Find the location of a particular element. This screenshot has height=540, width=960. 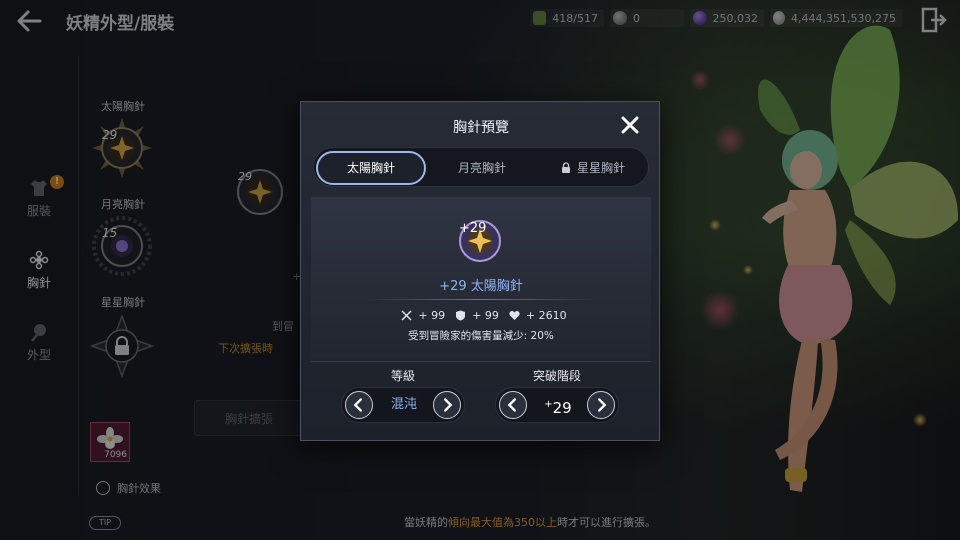

breakthrough-value: +29 is located at coordinates (558, 408).